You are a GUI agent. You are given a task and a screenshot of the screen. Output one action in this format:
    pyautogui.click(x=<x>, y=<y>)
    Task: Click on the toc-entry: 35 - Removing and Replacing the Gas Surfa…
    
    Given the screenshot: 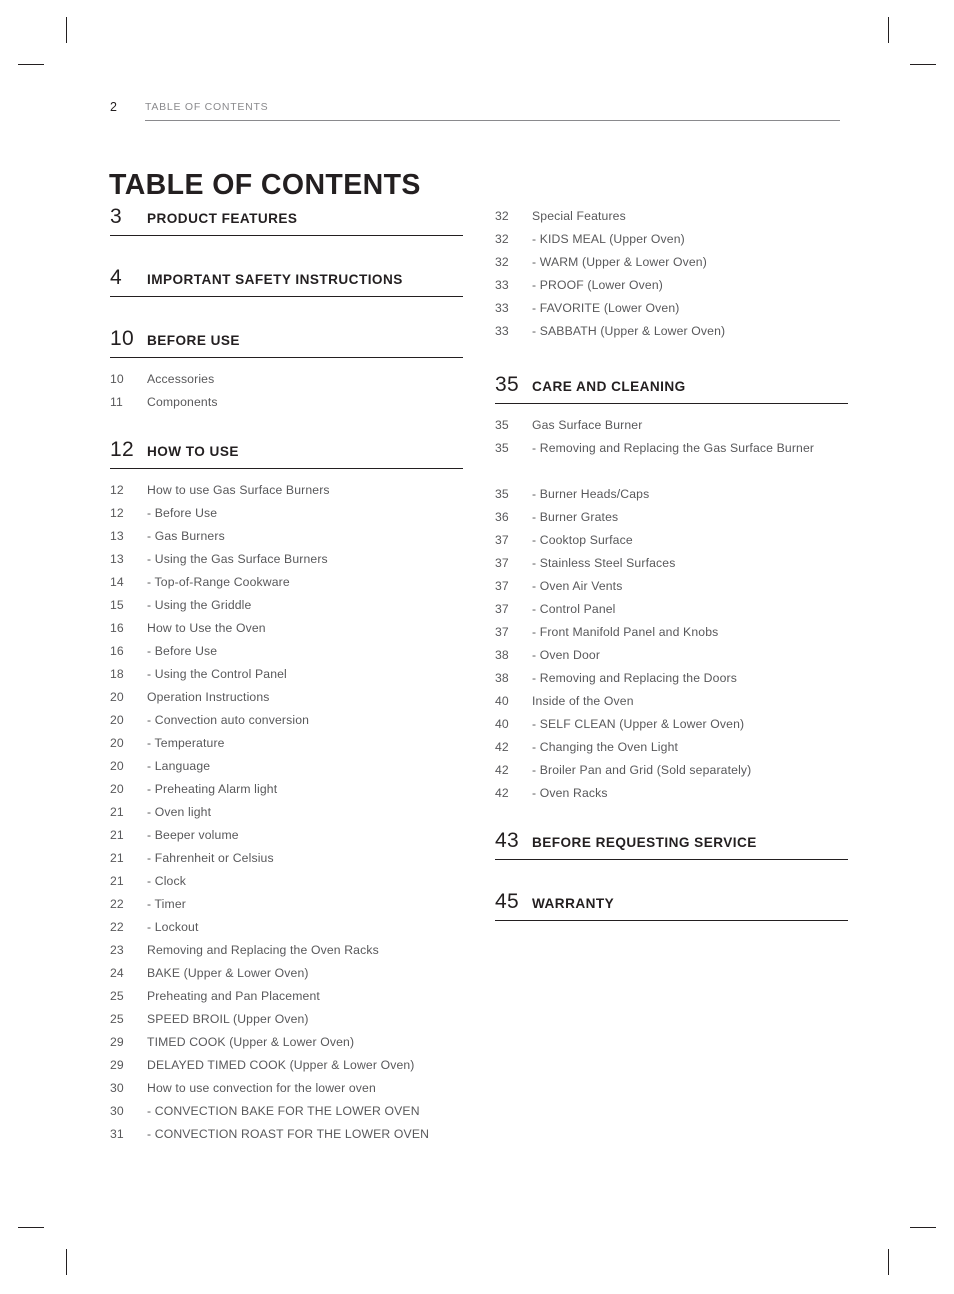 What is the action you would take?
    pyautogui.click(x=672, y=460)
    